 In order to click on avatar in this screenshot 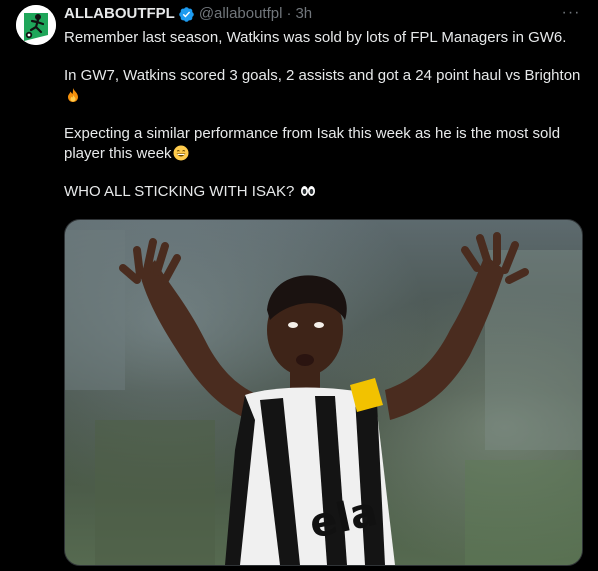, I will do `click(36, 25)`.